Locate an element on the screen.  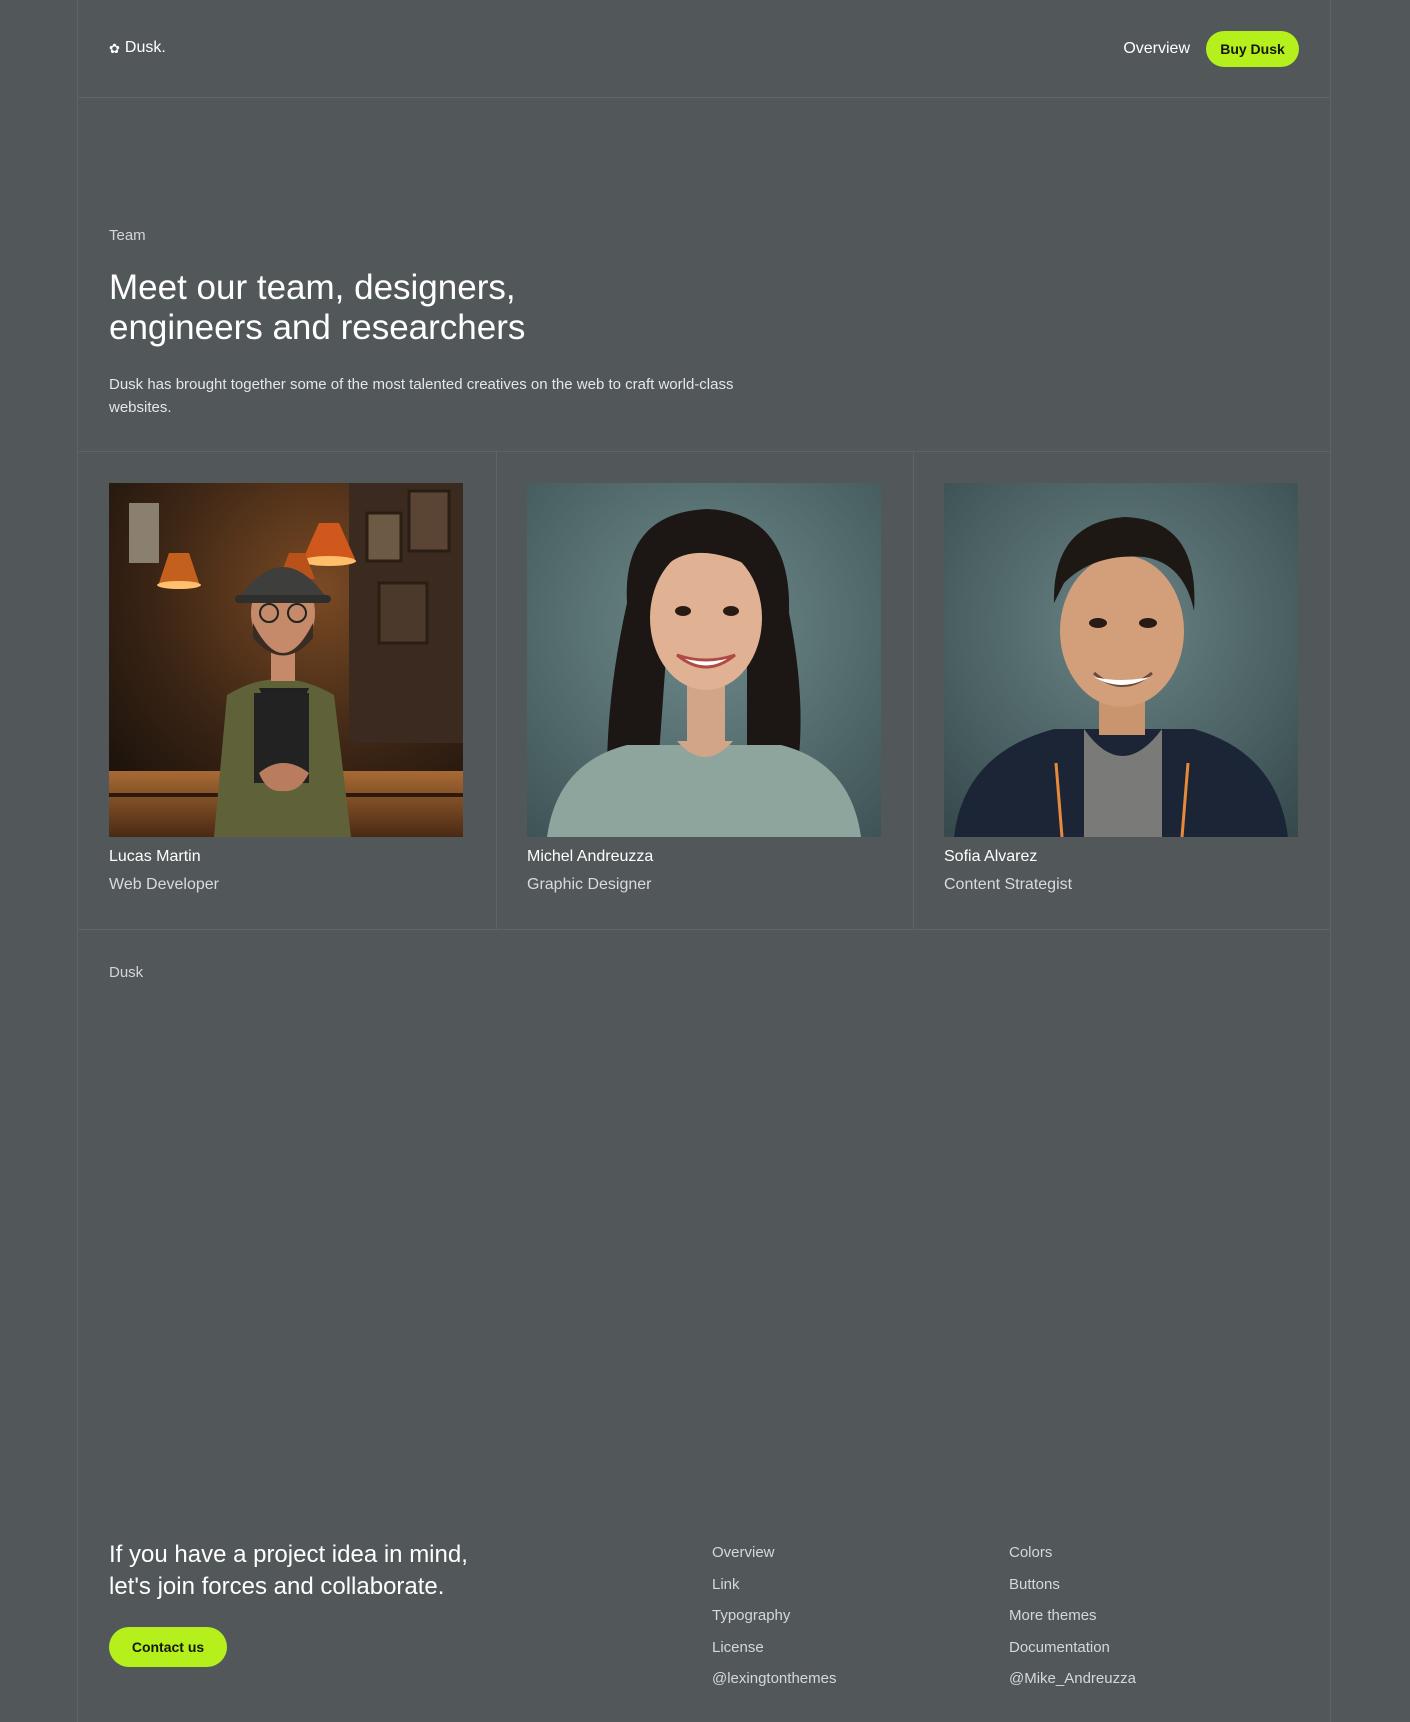
footer-link-typography: Typography is located at coordinates (751, 1615).